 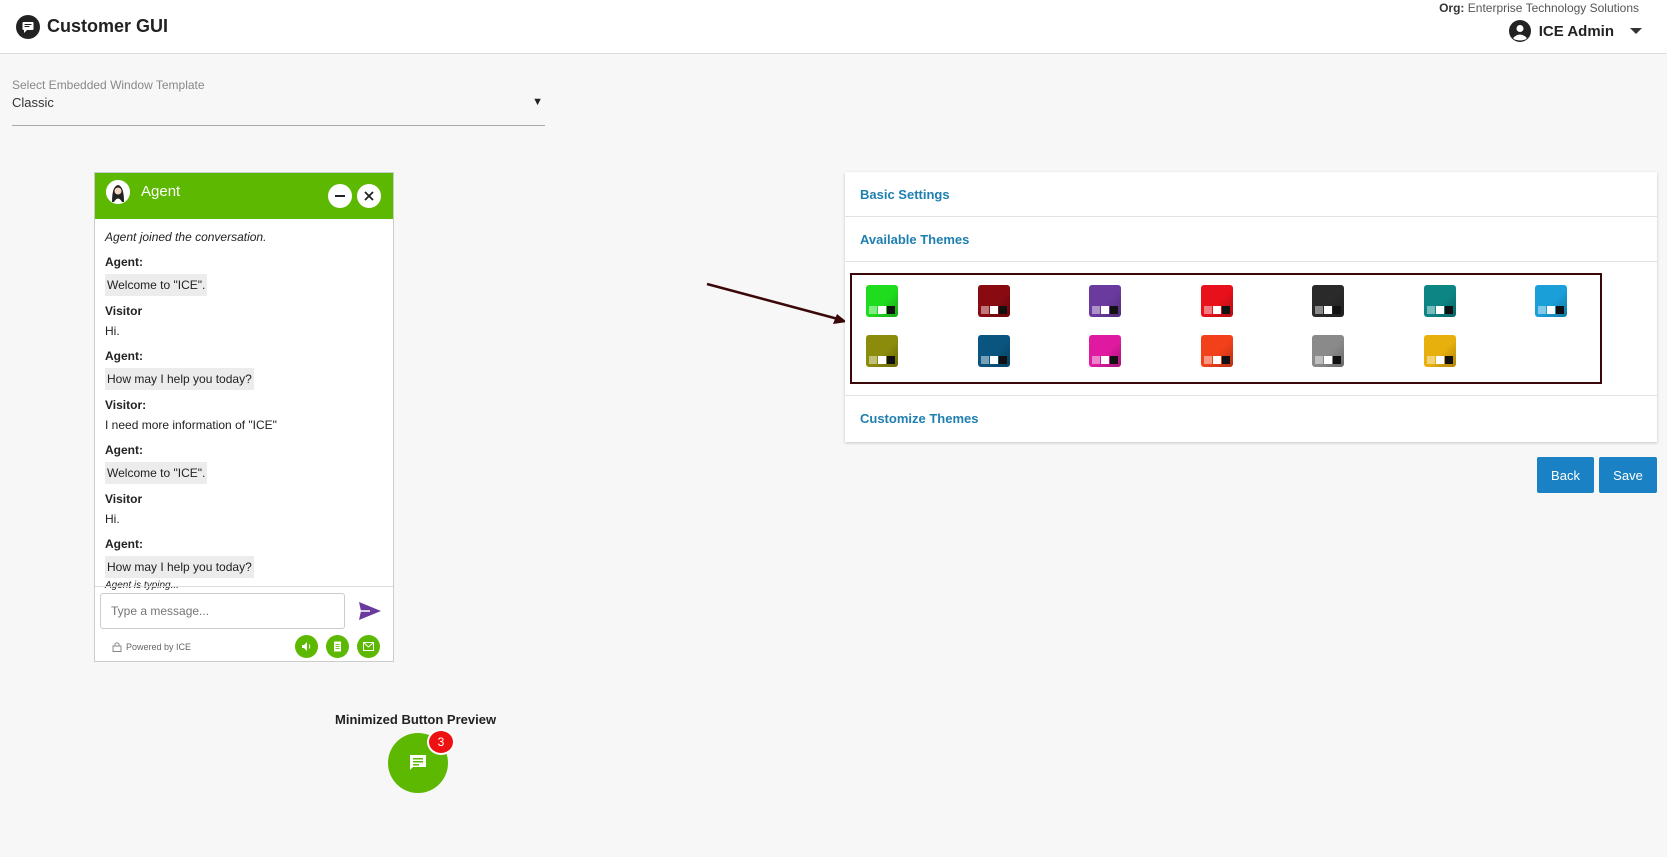 I want to click on document-icon, so click(x=337, y=646).